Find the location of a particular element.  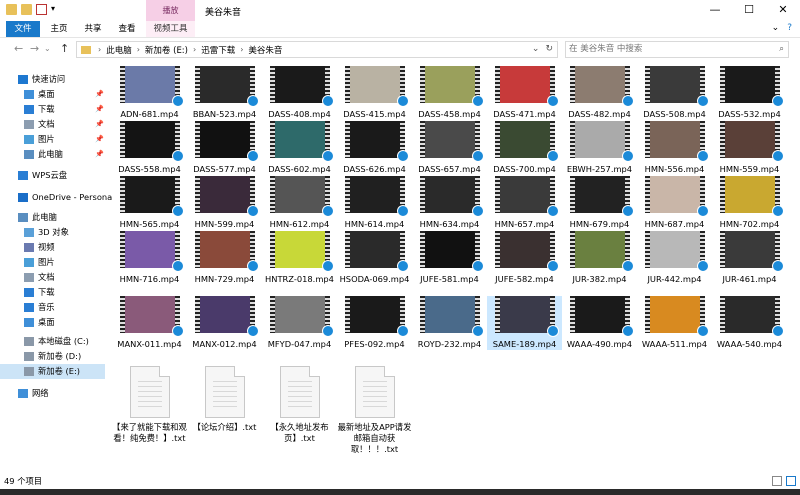

file-item: DASS-558.mp4 is located at coordinates (149, 148).